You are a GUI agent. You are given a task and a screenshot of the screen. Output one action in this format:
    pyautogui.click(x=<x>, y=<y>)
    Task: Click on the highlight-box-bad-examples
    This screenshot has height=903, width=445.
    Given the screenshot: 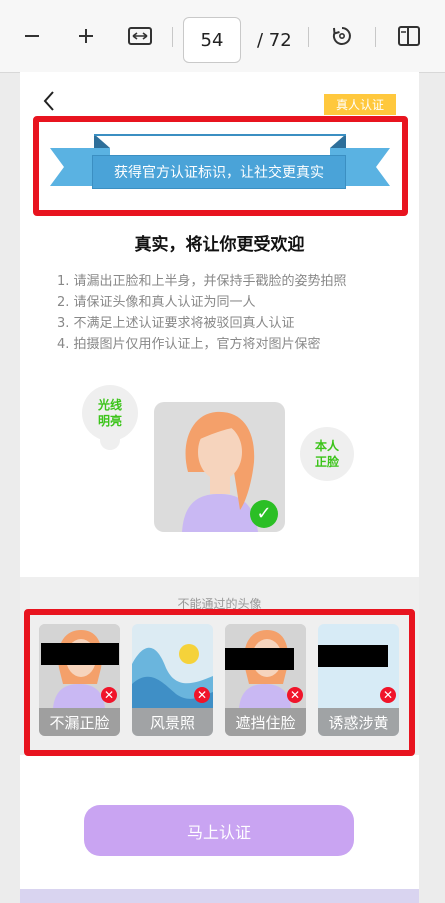 What is the action you would take?
    pyautogui.click(x=219, y=682)
    